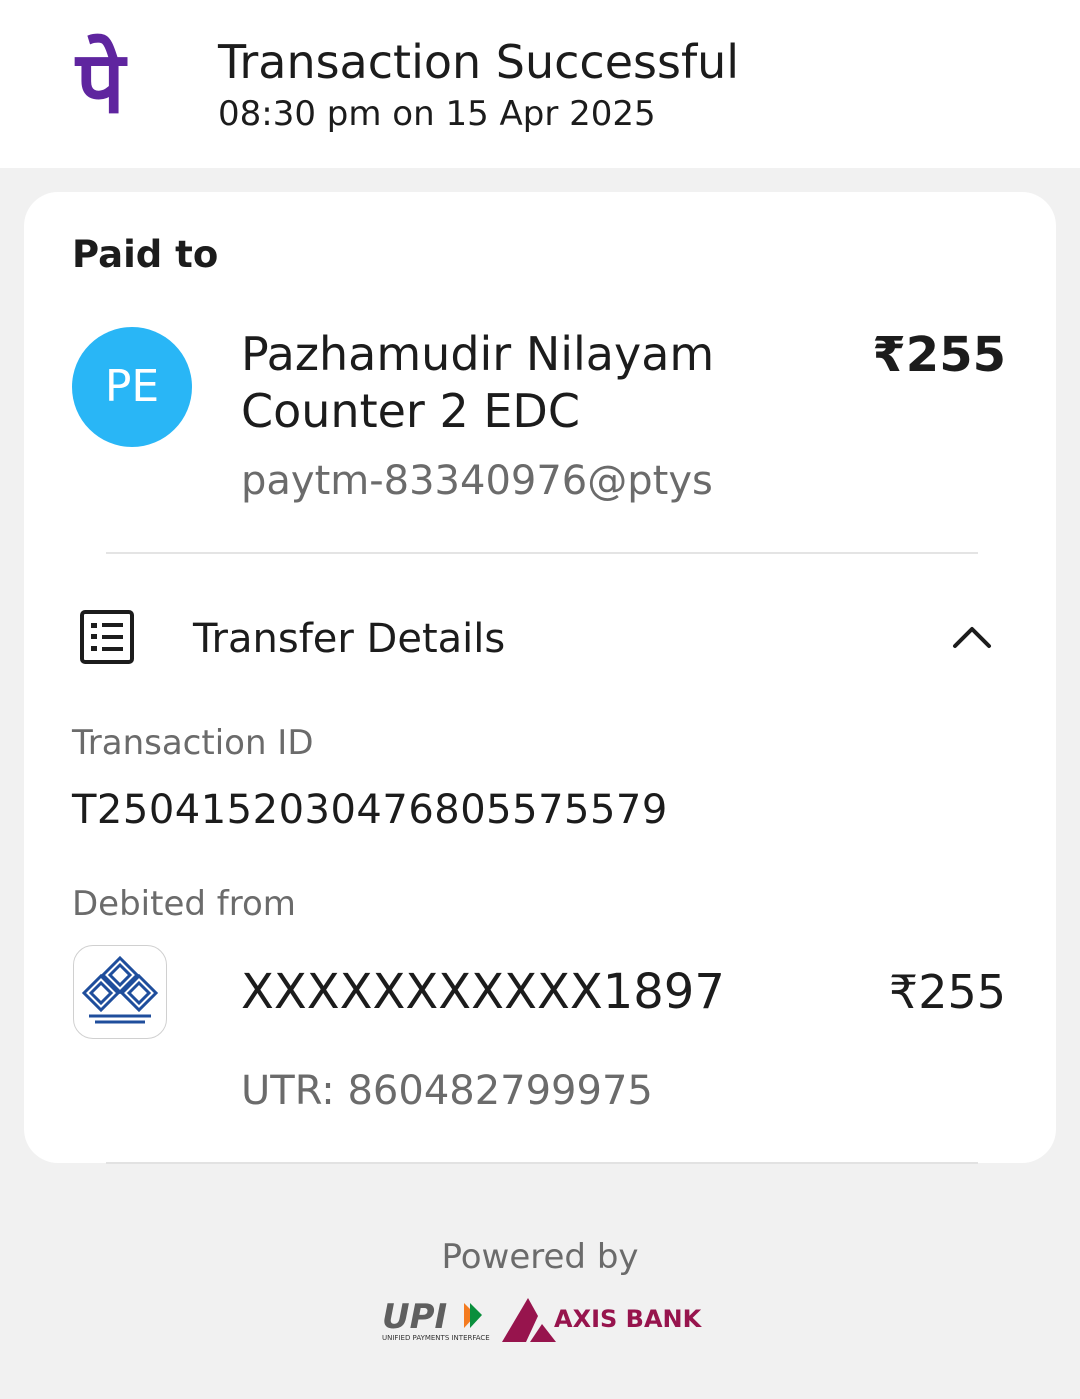  What do you see at coordinates (107, 637) in the screenshot?
I see `receipt-list-icon` at bounding box center [107, 637].